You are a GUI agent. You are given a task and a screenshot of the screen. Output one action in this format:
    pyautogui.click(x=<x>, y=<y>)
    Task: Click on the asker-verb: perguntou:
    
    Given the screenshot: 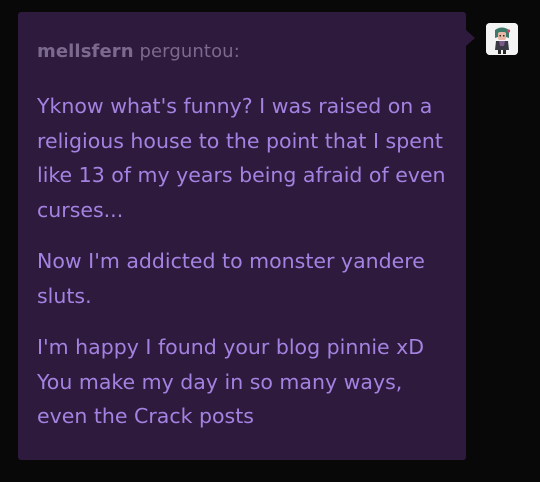 What is the action you would take?
    pyautogui.click(x=189, y=51)
    